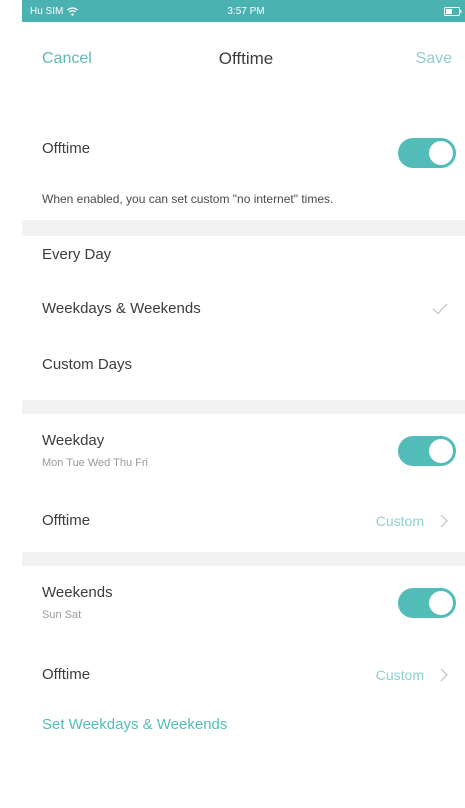 This screenshot has height=808, width=465. Describe the element at coordinates (77, 592) in the screenshot. I see `weekend-label: Weekends` at that location.